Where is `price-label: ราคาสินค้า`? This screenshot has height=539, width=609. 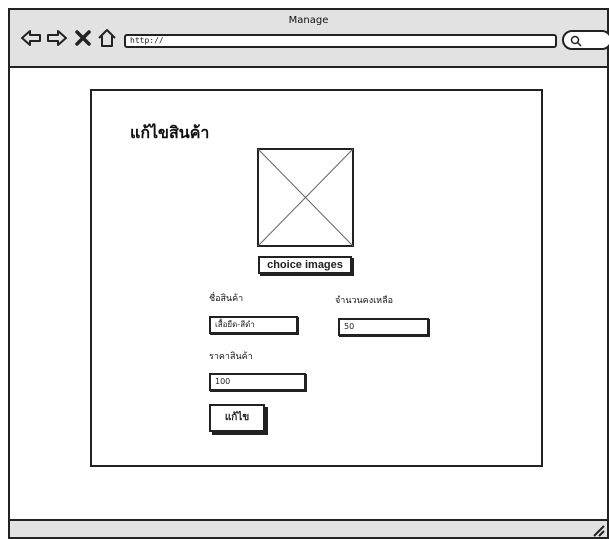
price-label: ราคาสินค้า is located at coordinates (231, 357).